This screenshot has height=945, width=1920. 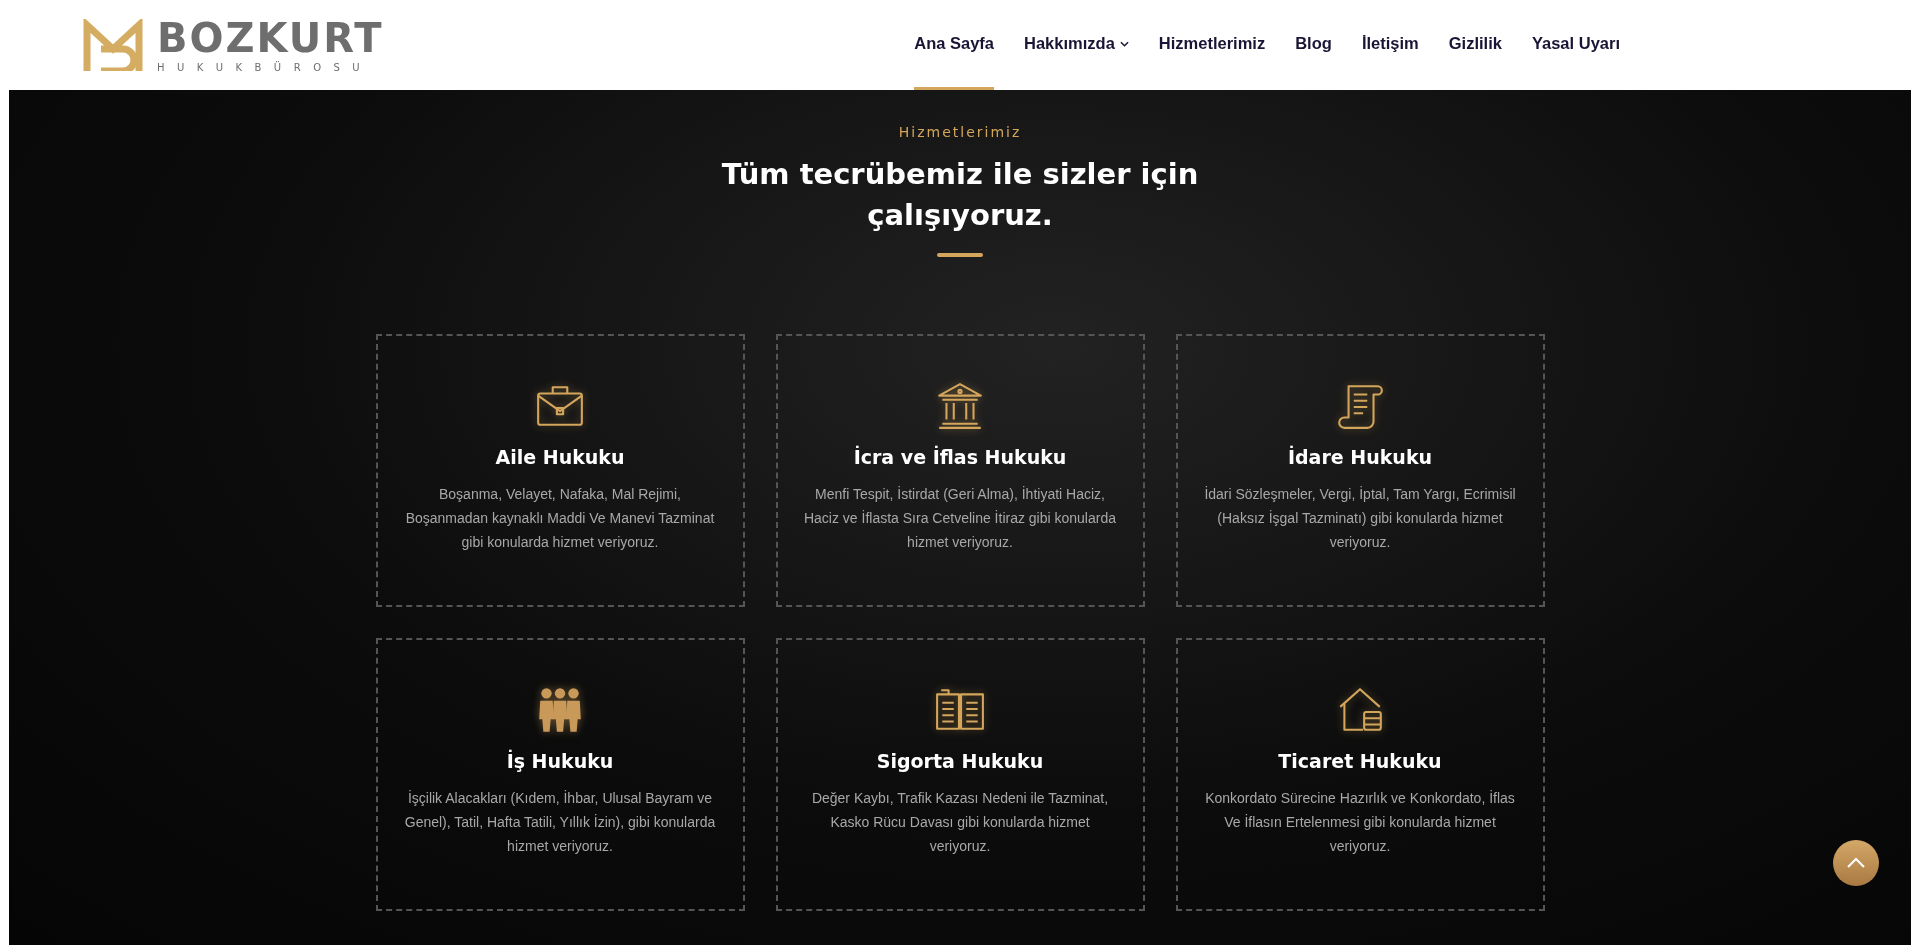 What do you see at coordinates (1390, 45) in the screenshot?
I see `nav-link: İletişim` at bounding box center [1390, 45].